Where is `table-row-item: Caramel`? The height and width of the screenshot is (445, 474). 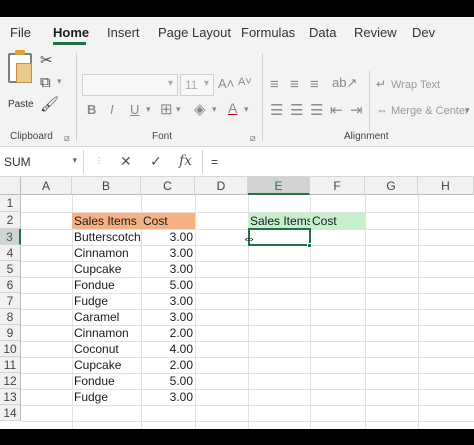 table-row-item: Caramel is located at coordinates (106, 317).